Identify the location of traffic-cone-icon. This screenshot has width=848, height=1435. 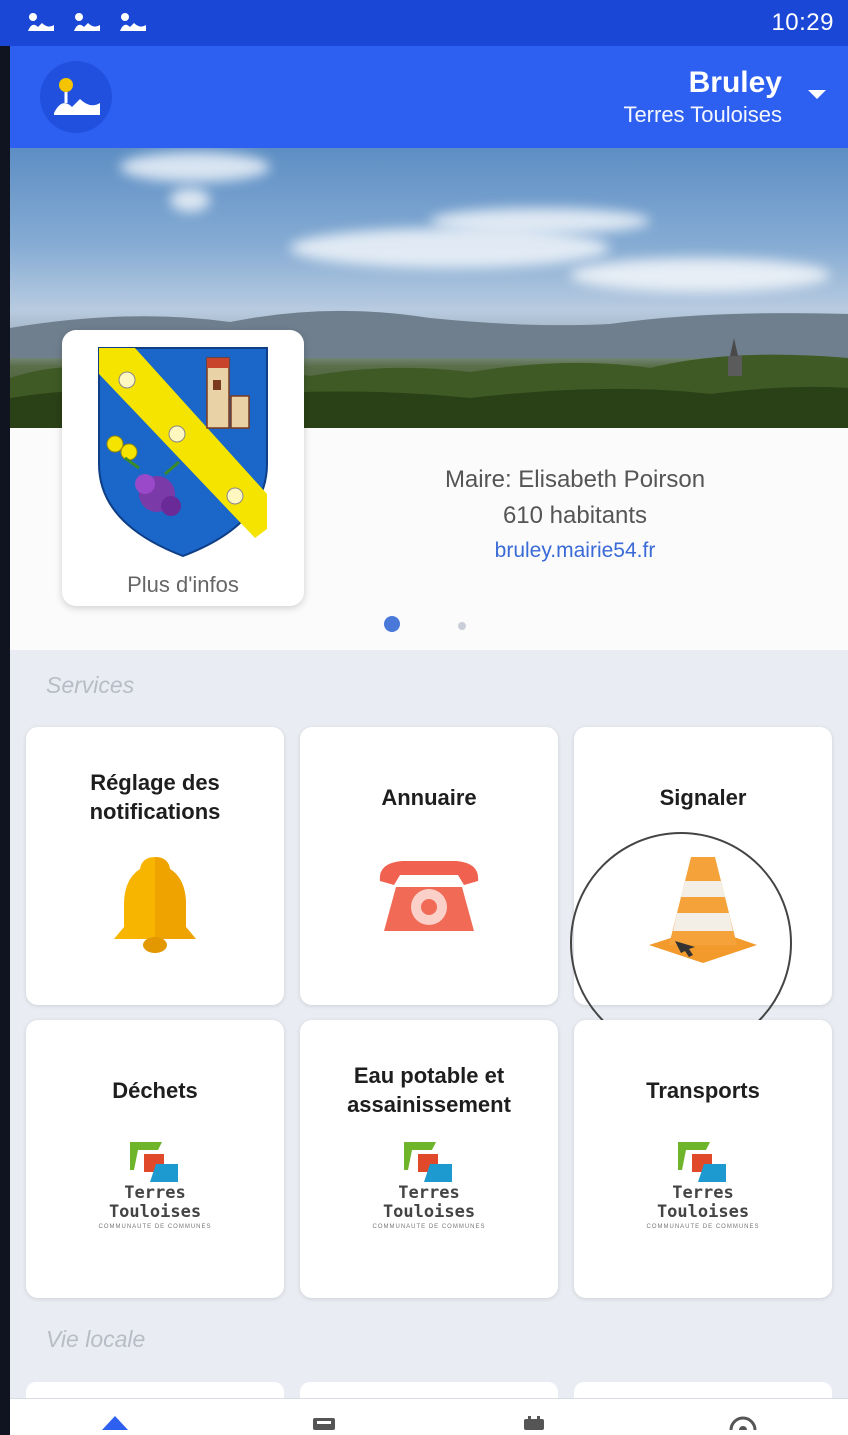
(703, 909).